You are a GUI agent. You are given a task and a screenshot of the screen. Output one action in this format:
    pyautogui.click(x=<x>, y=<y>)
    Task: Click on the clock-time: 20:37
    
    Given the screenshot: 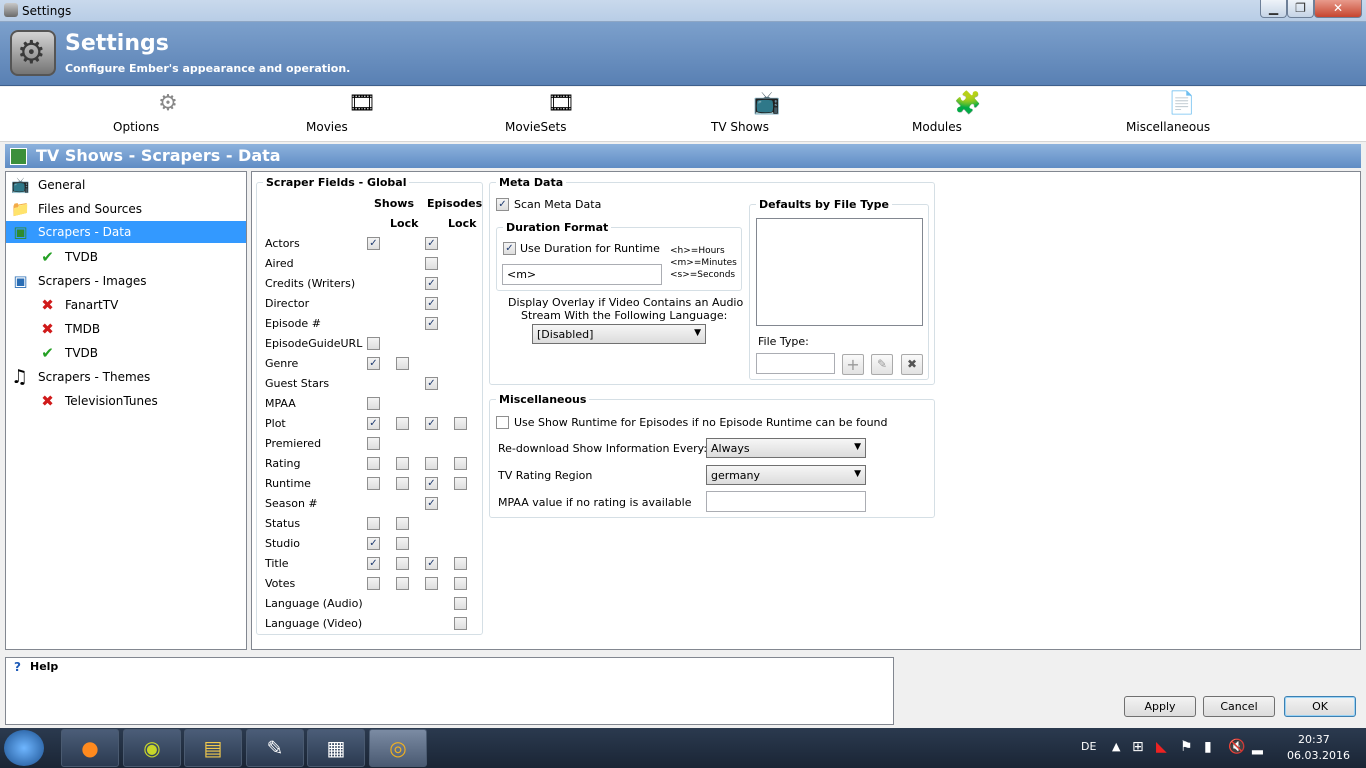 What is the action you would take?
    pyautogui.click(x=1314, y=739)
    